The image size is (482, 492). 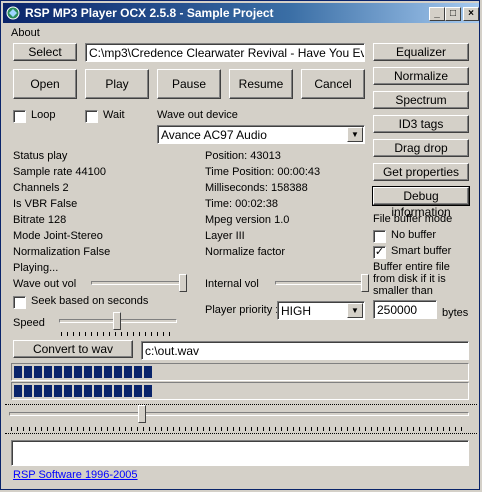 What do you see at coordinates (421, 76) in the screenshot?
I see `normalize-button: Normalize` at bounding box center [421, 76].